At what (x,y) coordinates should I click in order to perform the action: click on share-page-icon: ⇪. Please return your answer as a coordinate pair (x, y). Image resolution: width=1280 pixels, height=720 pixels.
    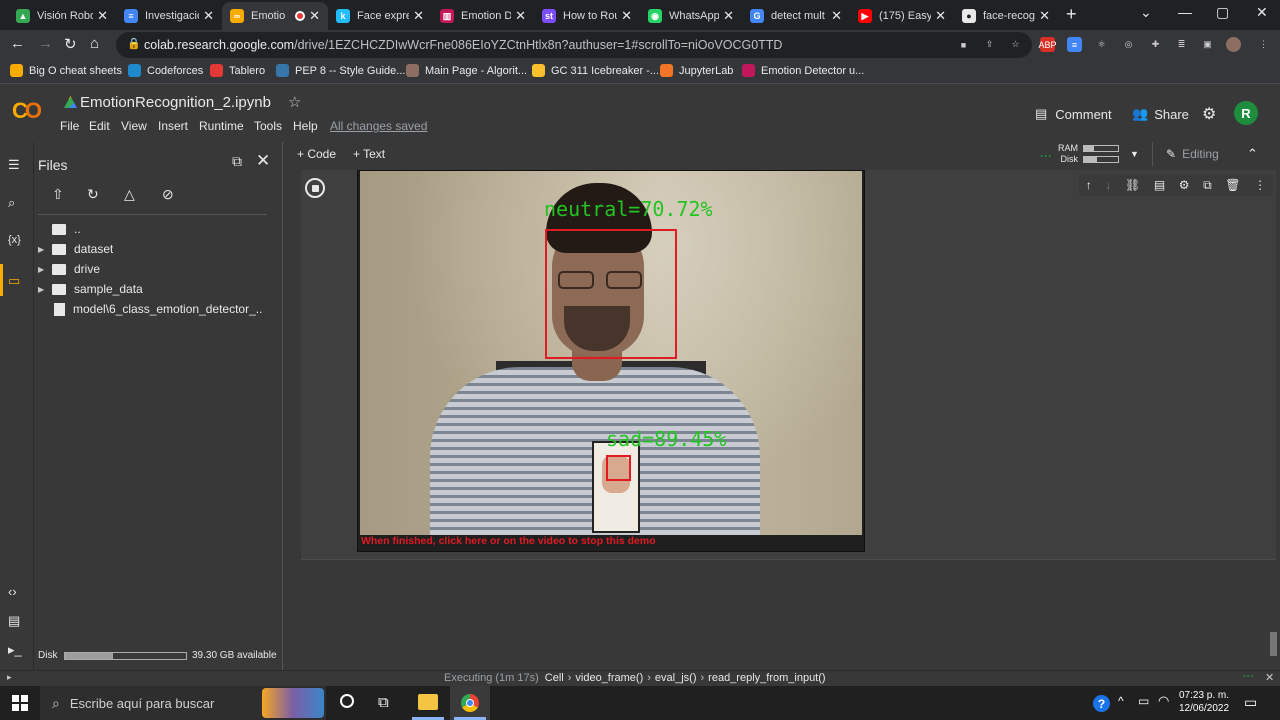
    Looking at the image, I should click on (989, 44).